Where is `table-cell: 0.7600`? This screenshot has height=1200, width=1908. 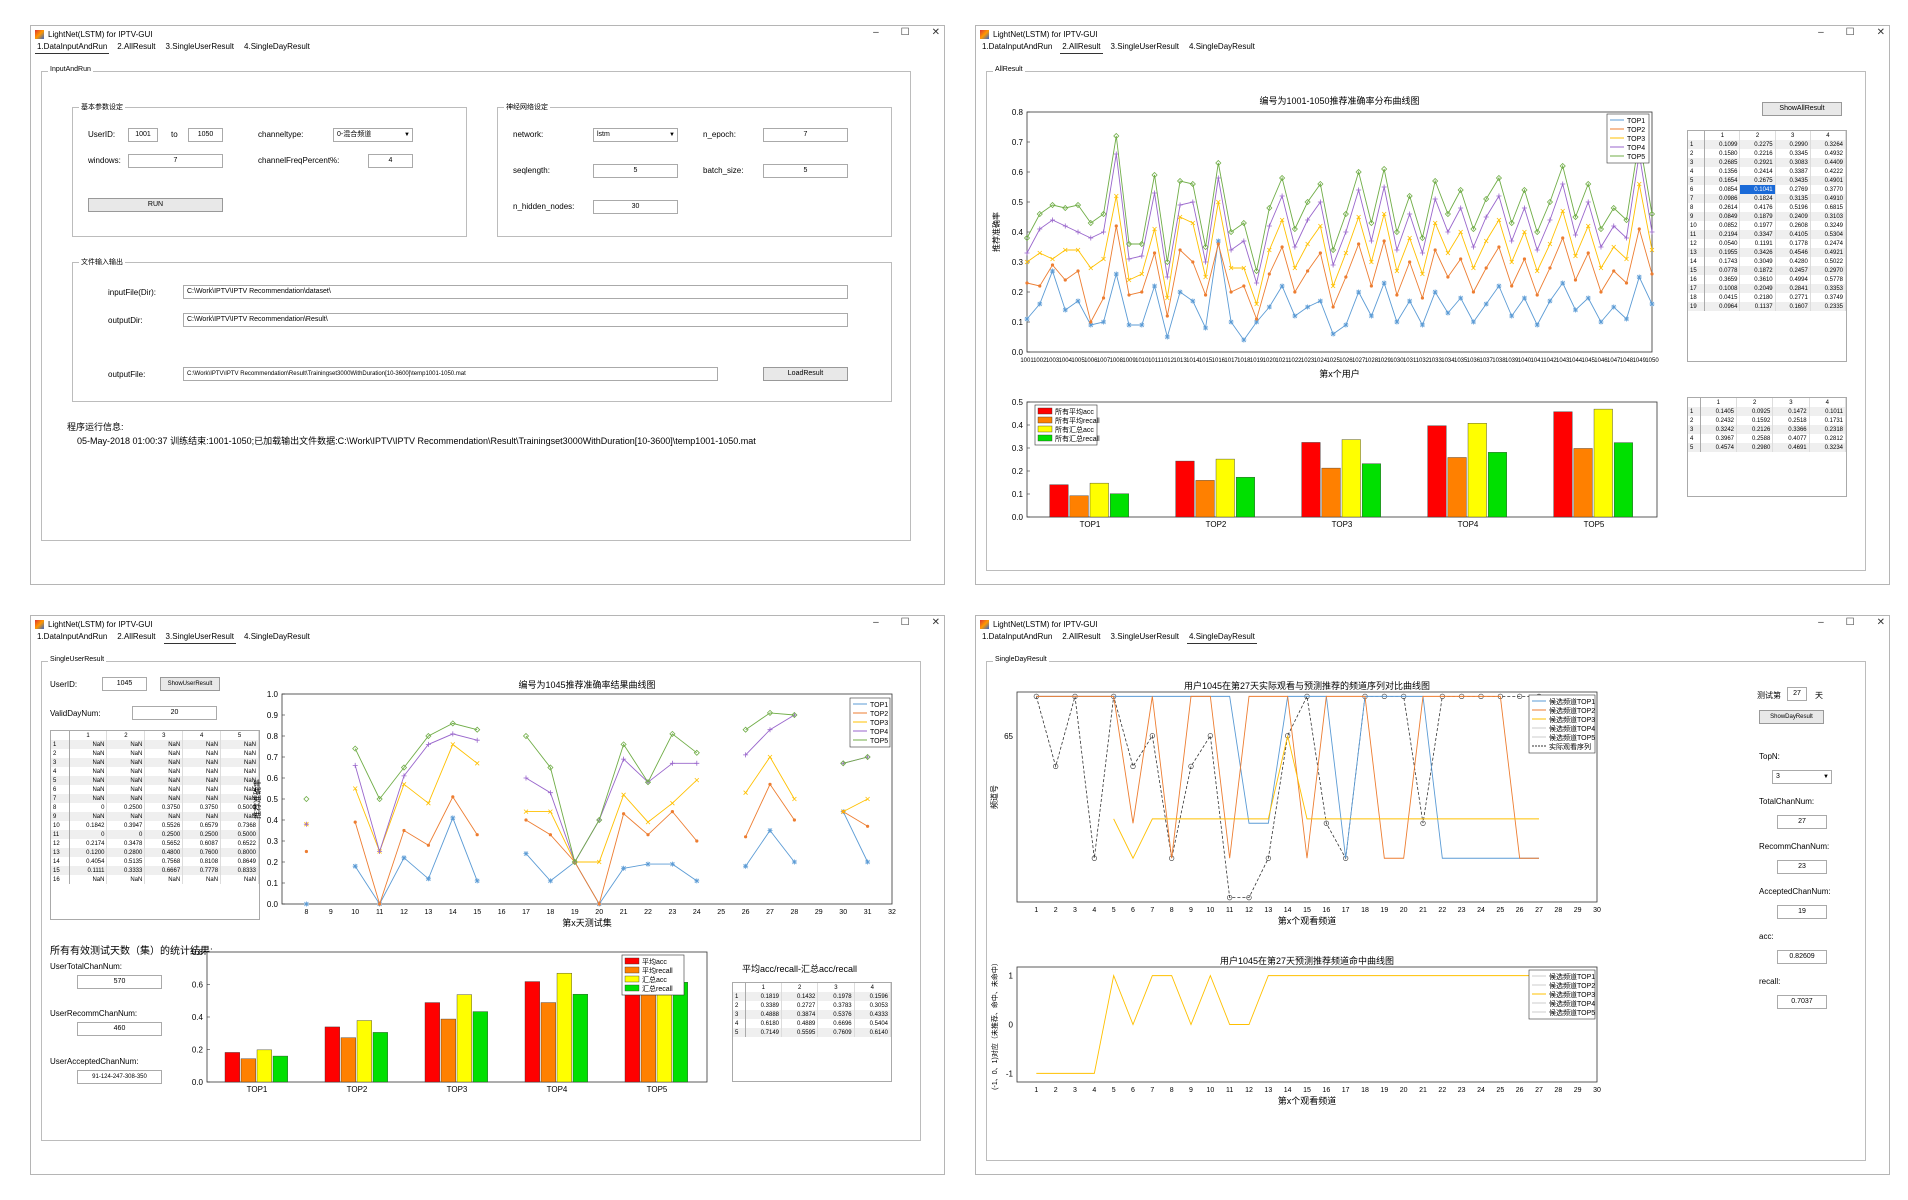 table-cell: 0.7600 is located at coordinates (202, 852).